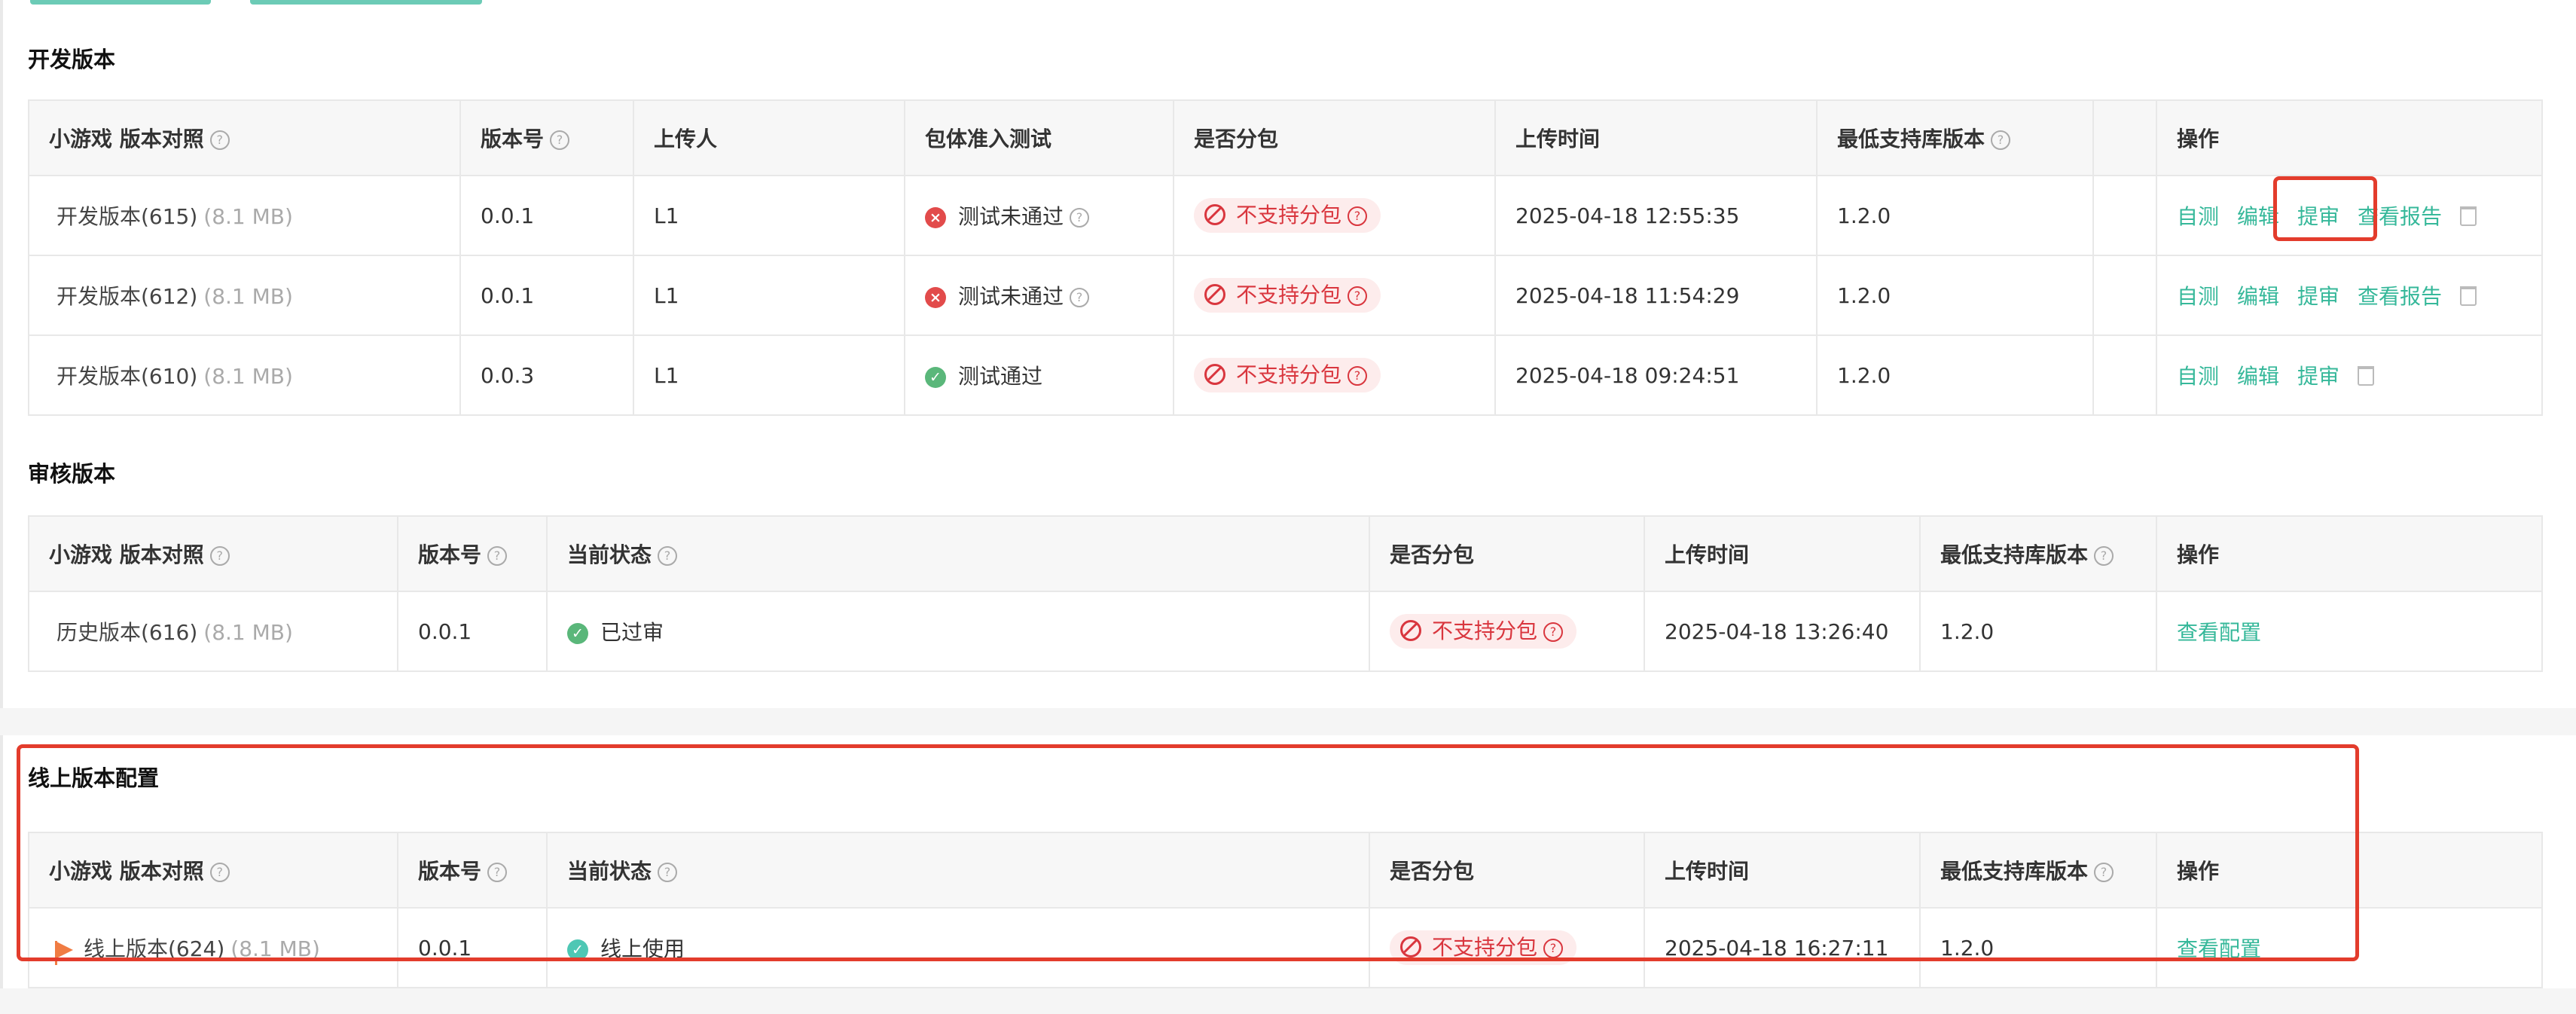 This screenshot has width=2576, height=1014. What do you see at coordinates (2350, 215) in the screenshot?
I see `actions-cell: 自测 编辑 提审 查看报告` at bounding box center [2350, 215].